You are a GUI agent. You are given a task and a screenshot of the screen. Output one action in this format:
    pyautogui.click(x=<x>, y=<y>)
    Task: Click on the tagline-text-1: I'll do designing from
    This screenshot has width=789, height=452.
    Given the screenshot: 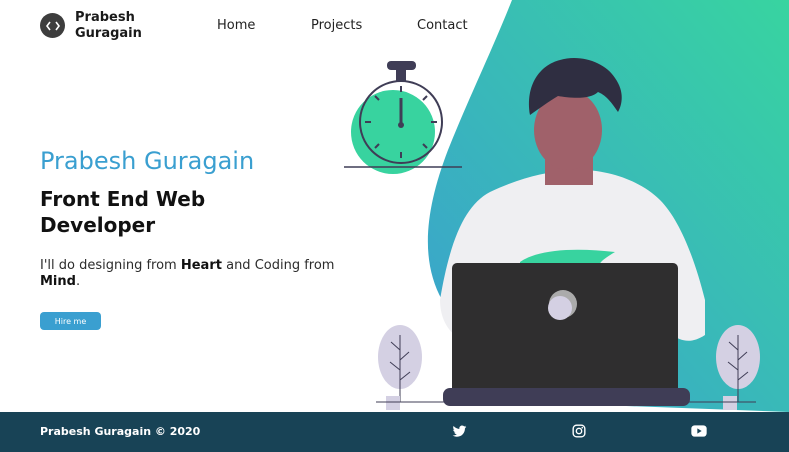 What is the action you would take?
    pyautogui.click(x=110, y=265)
    